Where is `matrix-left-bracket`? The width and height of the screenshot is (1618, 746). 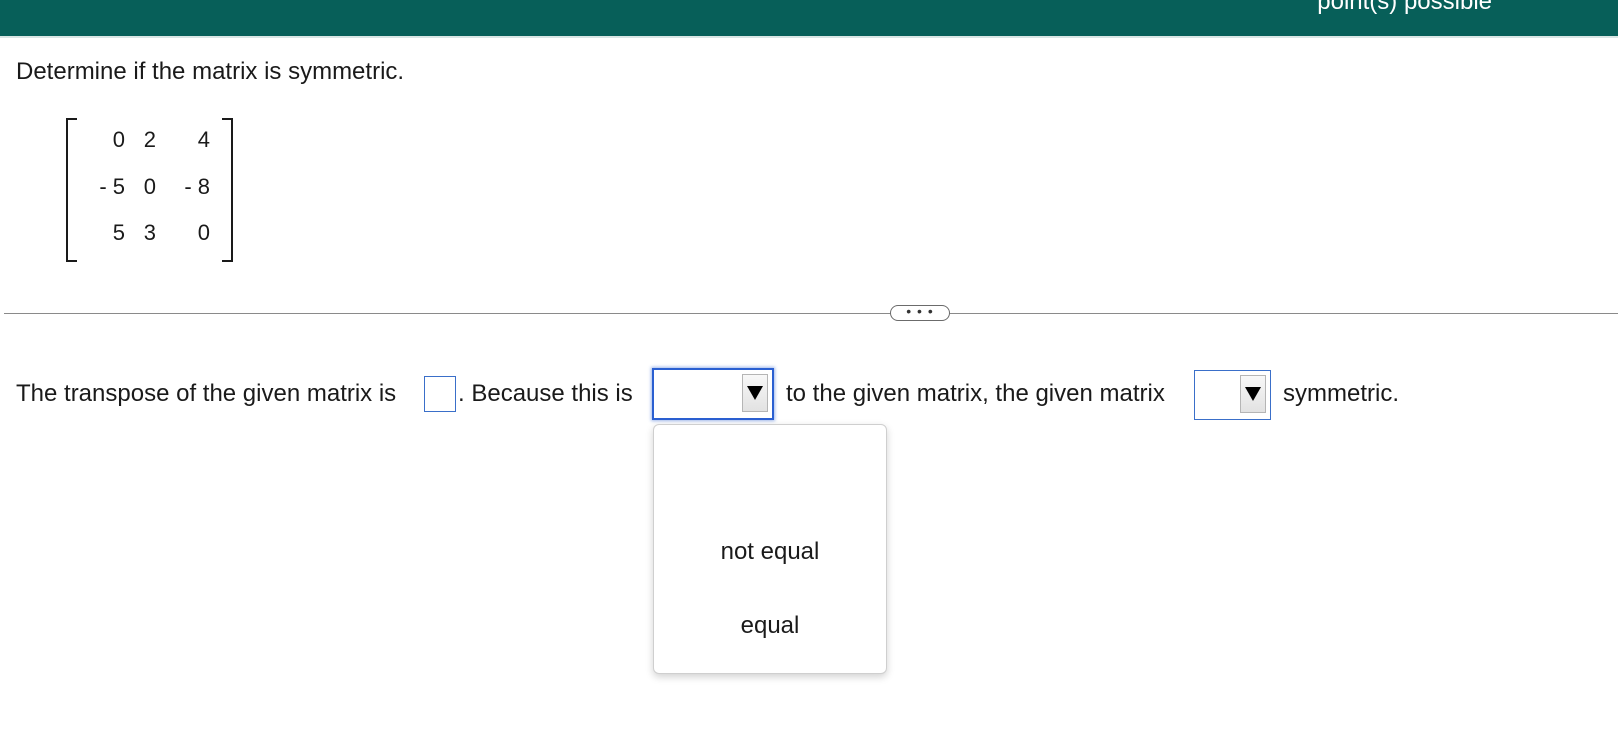 matrix-left-bracket is located at coordinates (71, 190).